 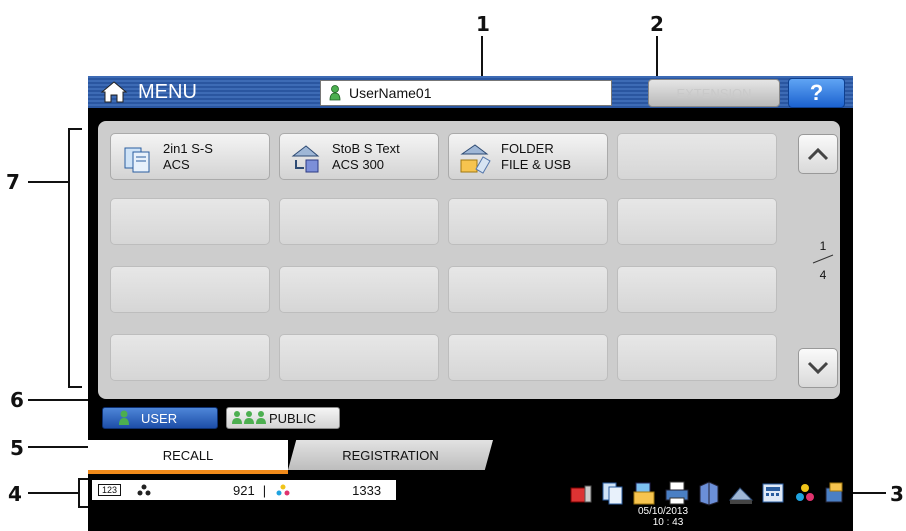 I want to click on callout-bracket-4-bot, so click(x=83, y=507).